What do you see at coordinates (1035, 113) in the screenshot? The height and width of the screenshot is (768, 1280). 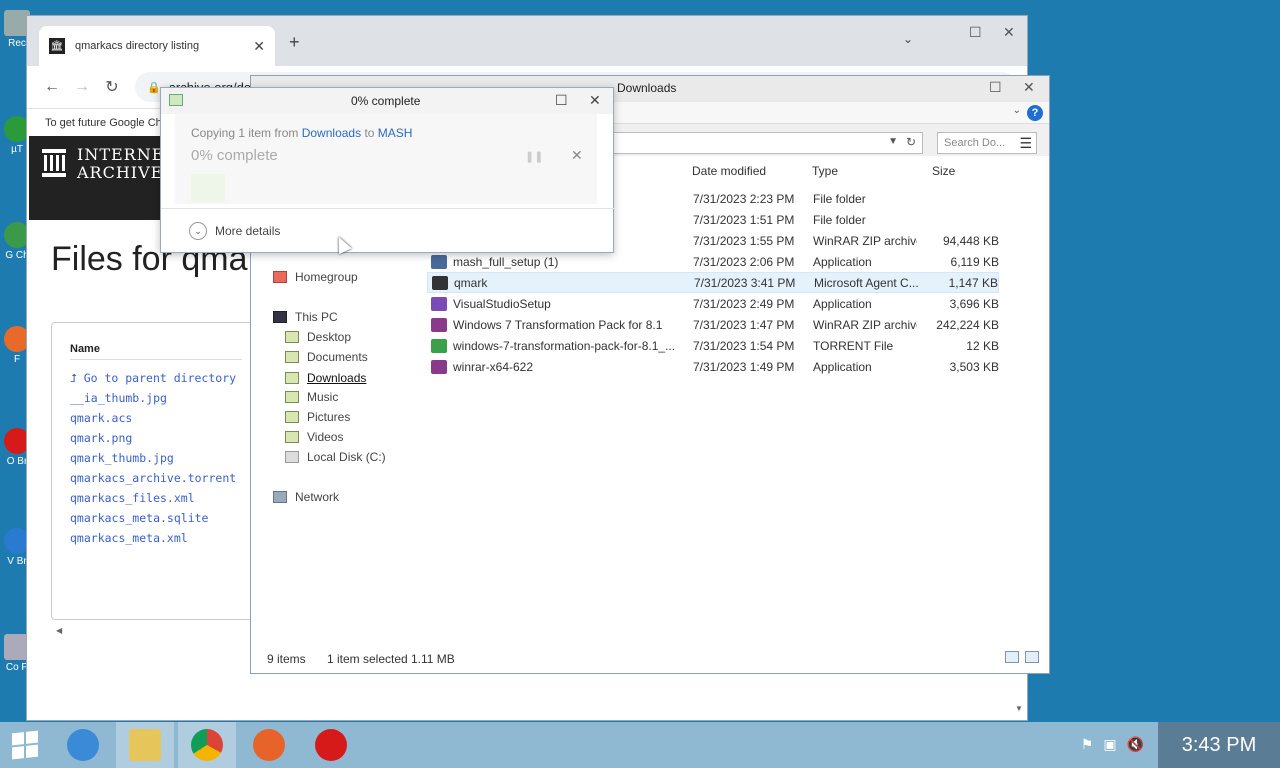 I see `help-icon: ?` at bounding box center [1035, 113].